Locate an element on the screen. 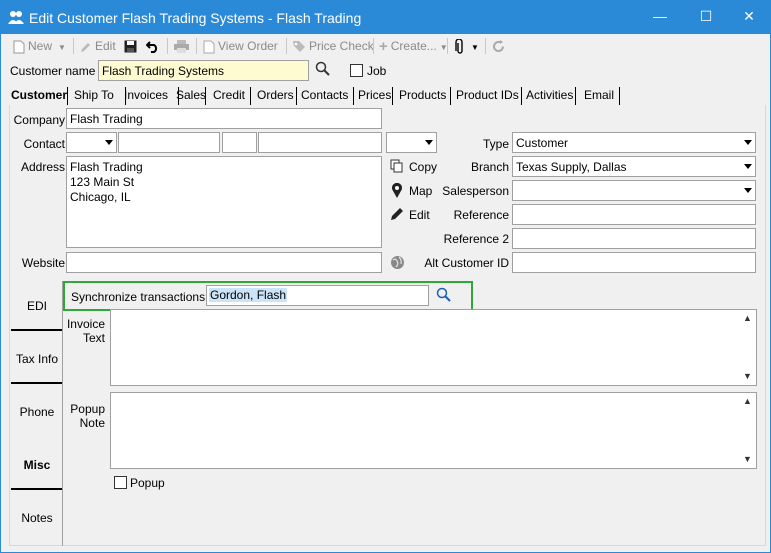  contact-last-name-input is located at coordinates (320, 142).